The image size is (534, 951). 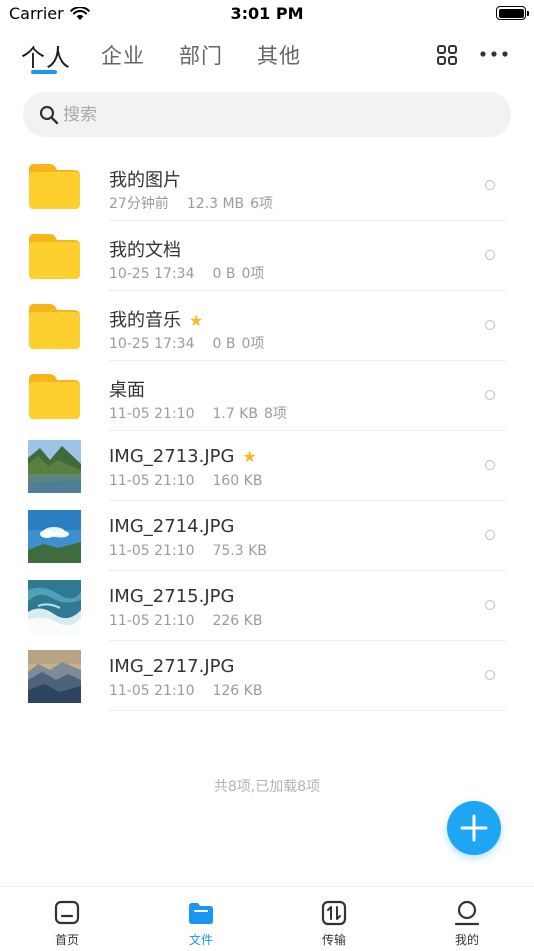 I want to click on add-button, so click(x=474, y=828).